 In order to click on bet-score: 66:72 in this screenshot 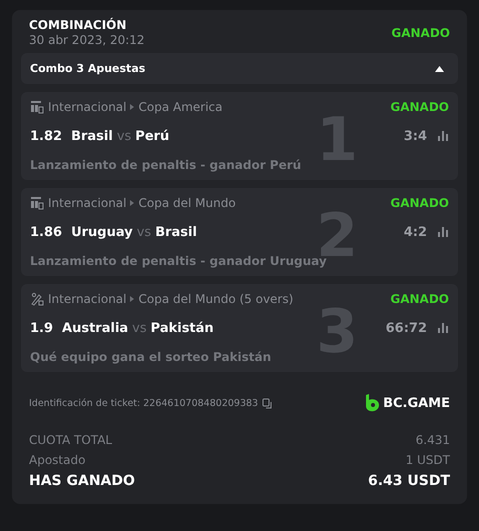, I will do `click(406, 328)`.